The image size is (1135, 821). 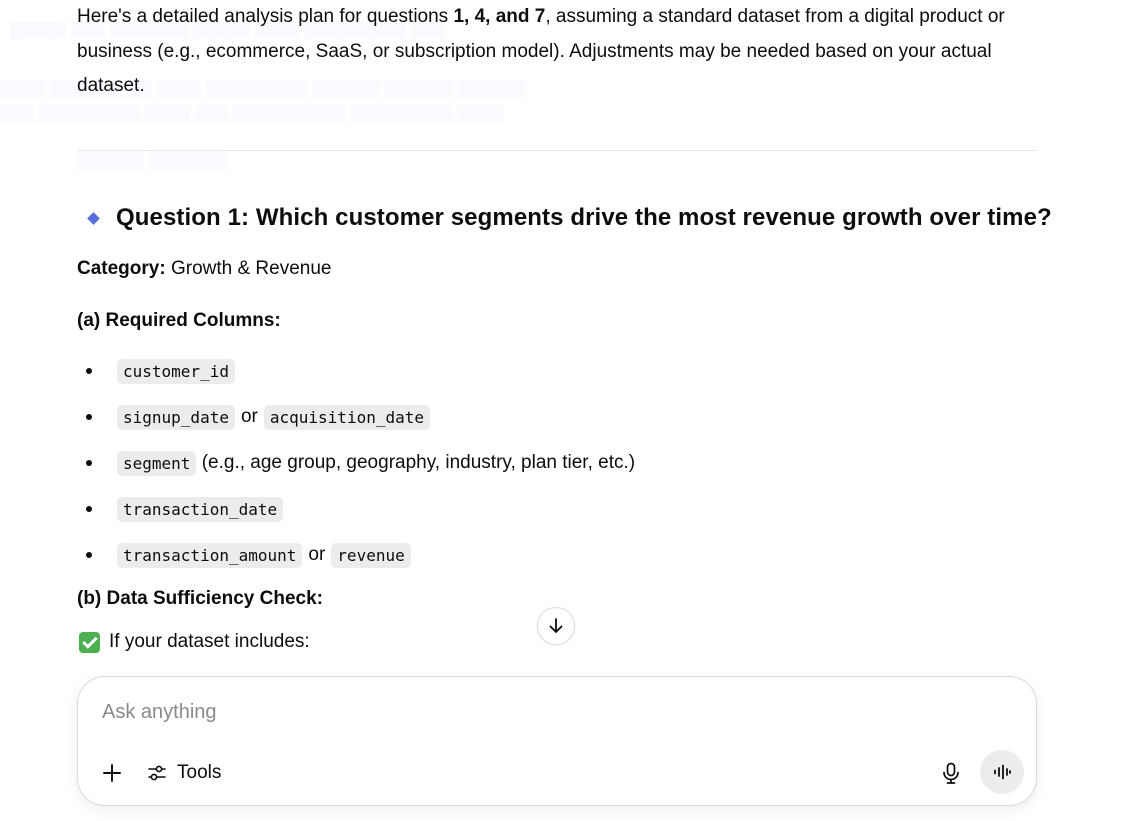 I want to click on arrow-down-icon, so click(x=556, y=625).